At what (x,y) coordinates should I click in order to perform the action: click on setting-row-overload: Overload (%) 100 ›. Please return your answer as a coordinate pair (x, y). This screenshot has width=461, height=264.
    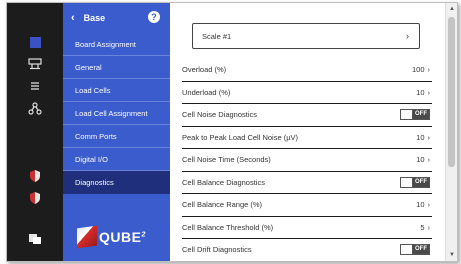
    Looking at the image, I should click on (307, 70).